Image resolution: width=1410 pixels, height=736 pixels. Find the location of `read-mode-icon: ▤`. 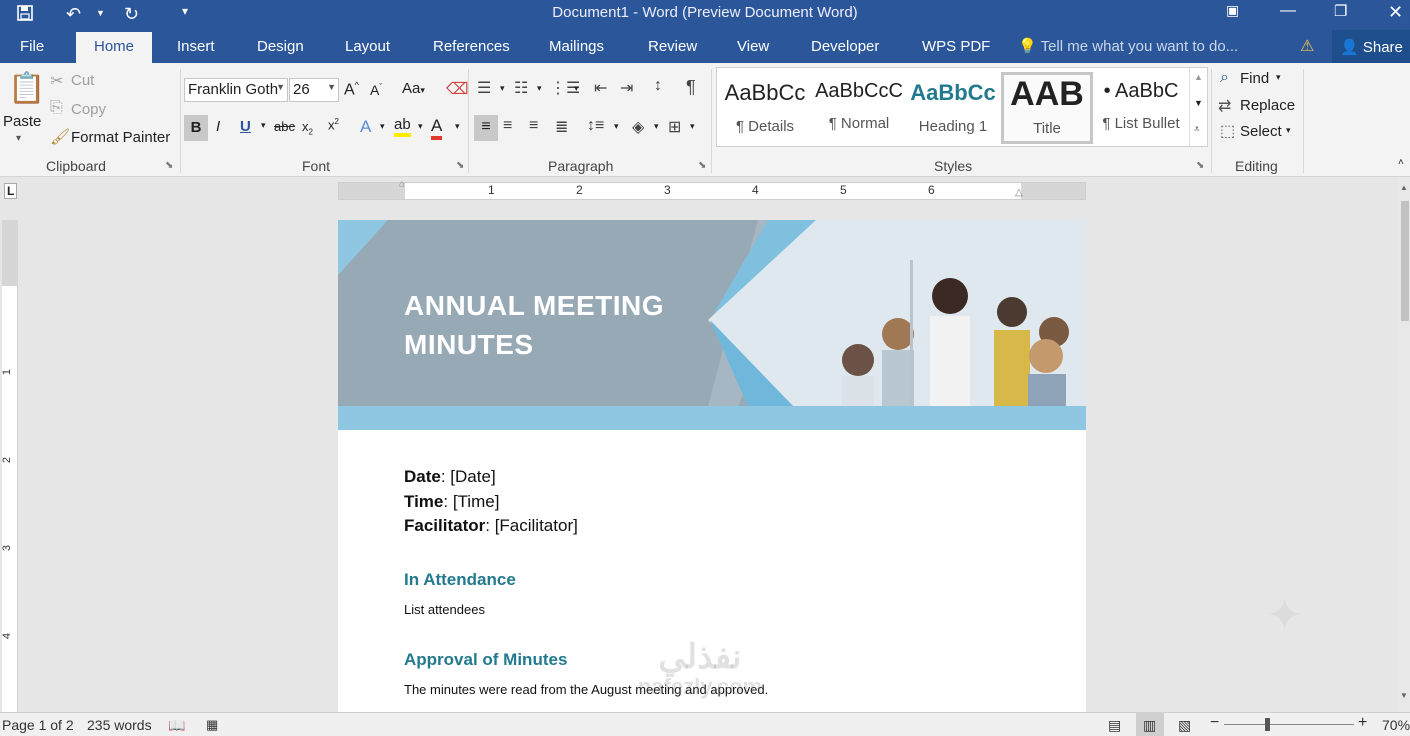

read-mode-icon: ▤ is located at coordinates (1114, 725).